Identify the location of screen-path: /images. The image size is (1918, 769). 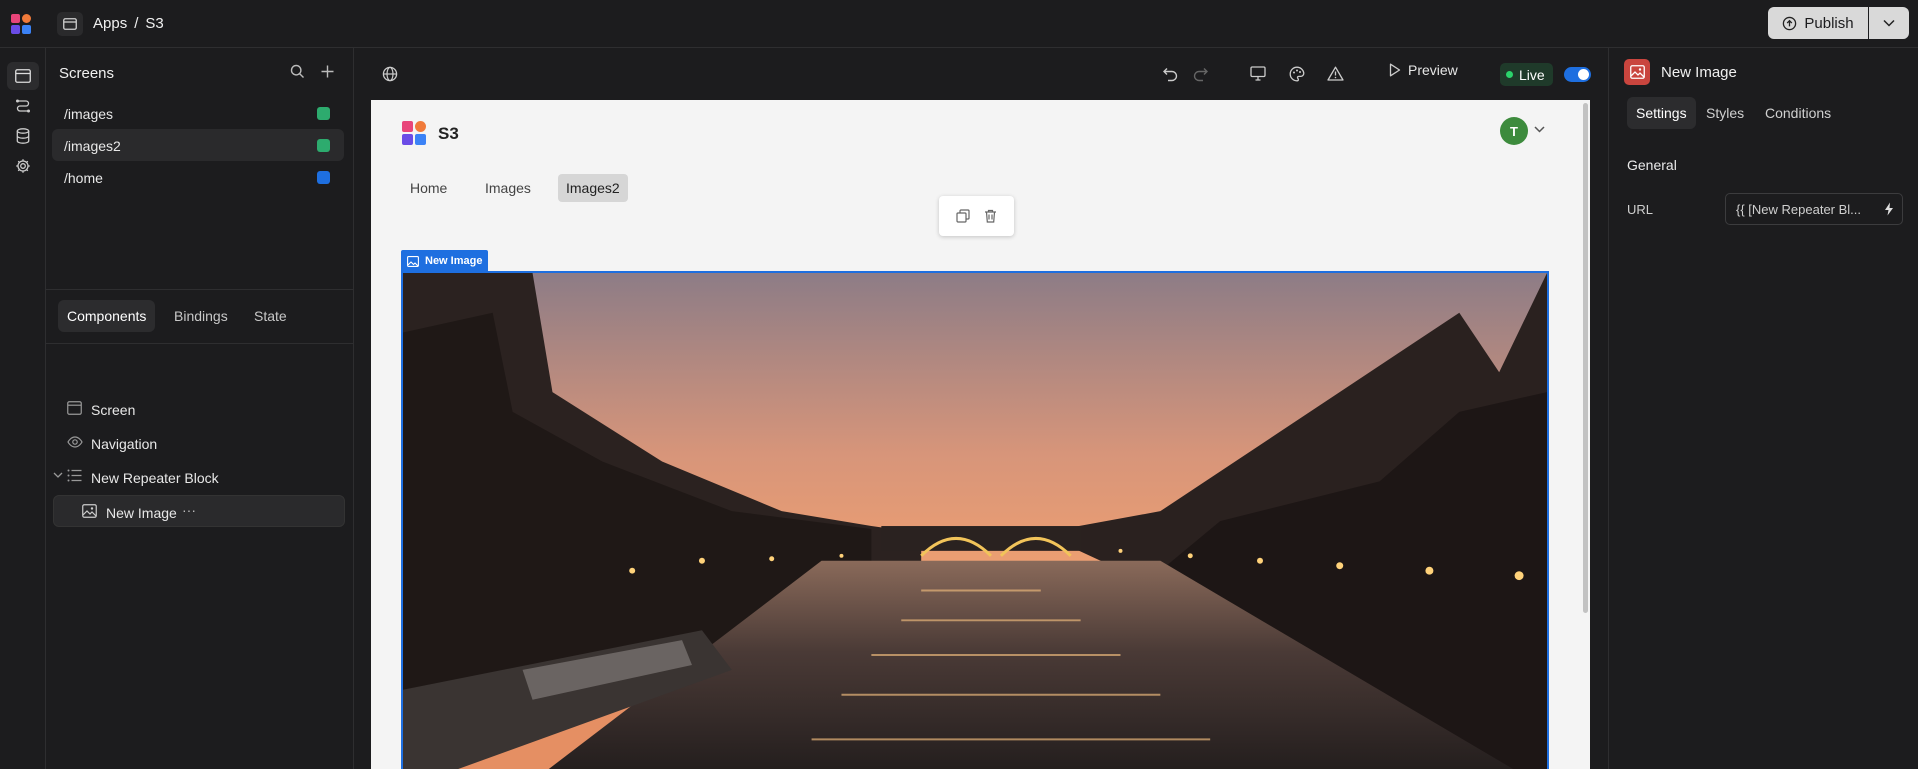
(89, 114).